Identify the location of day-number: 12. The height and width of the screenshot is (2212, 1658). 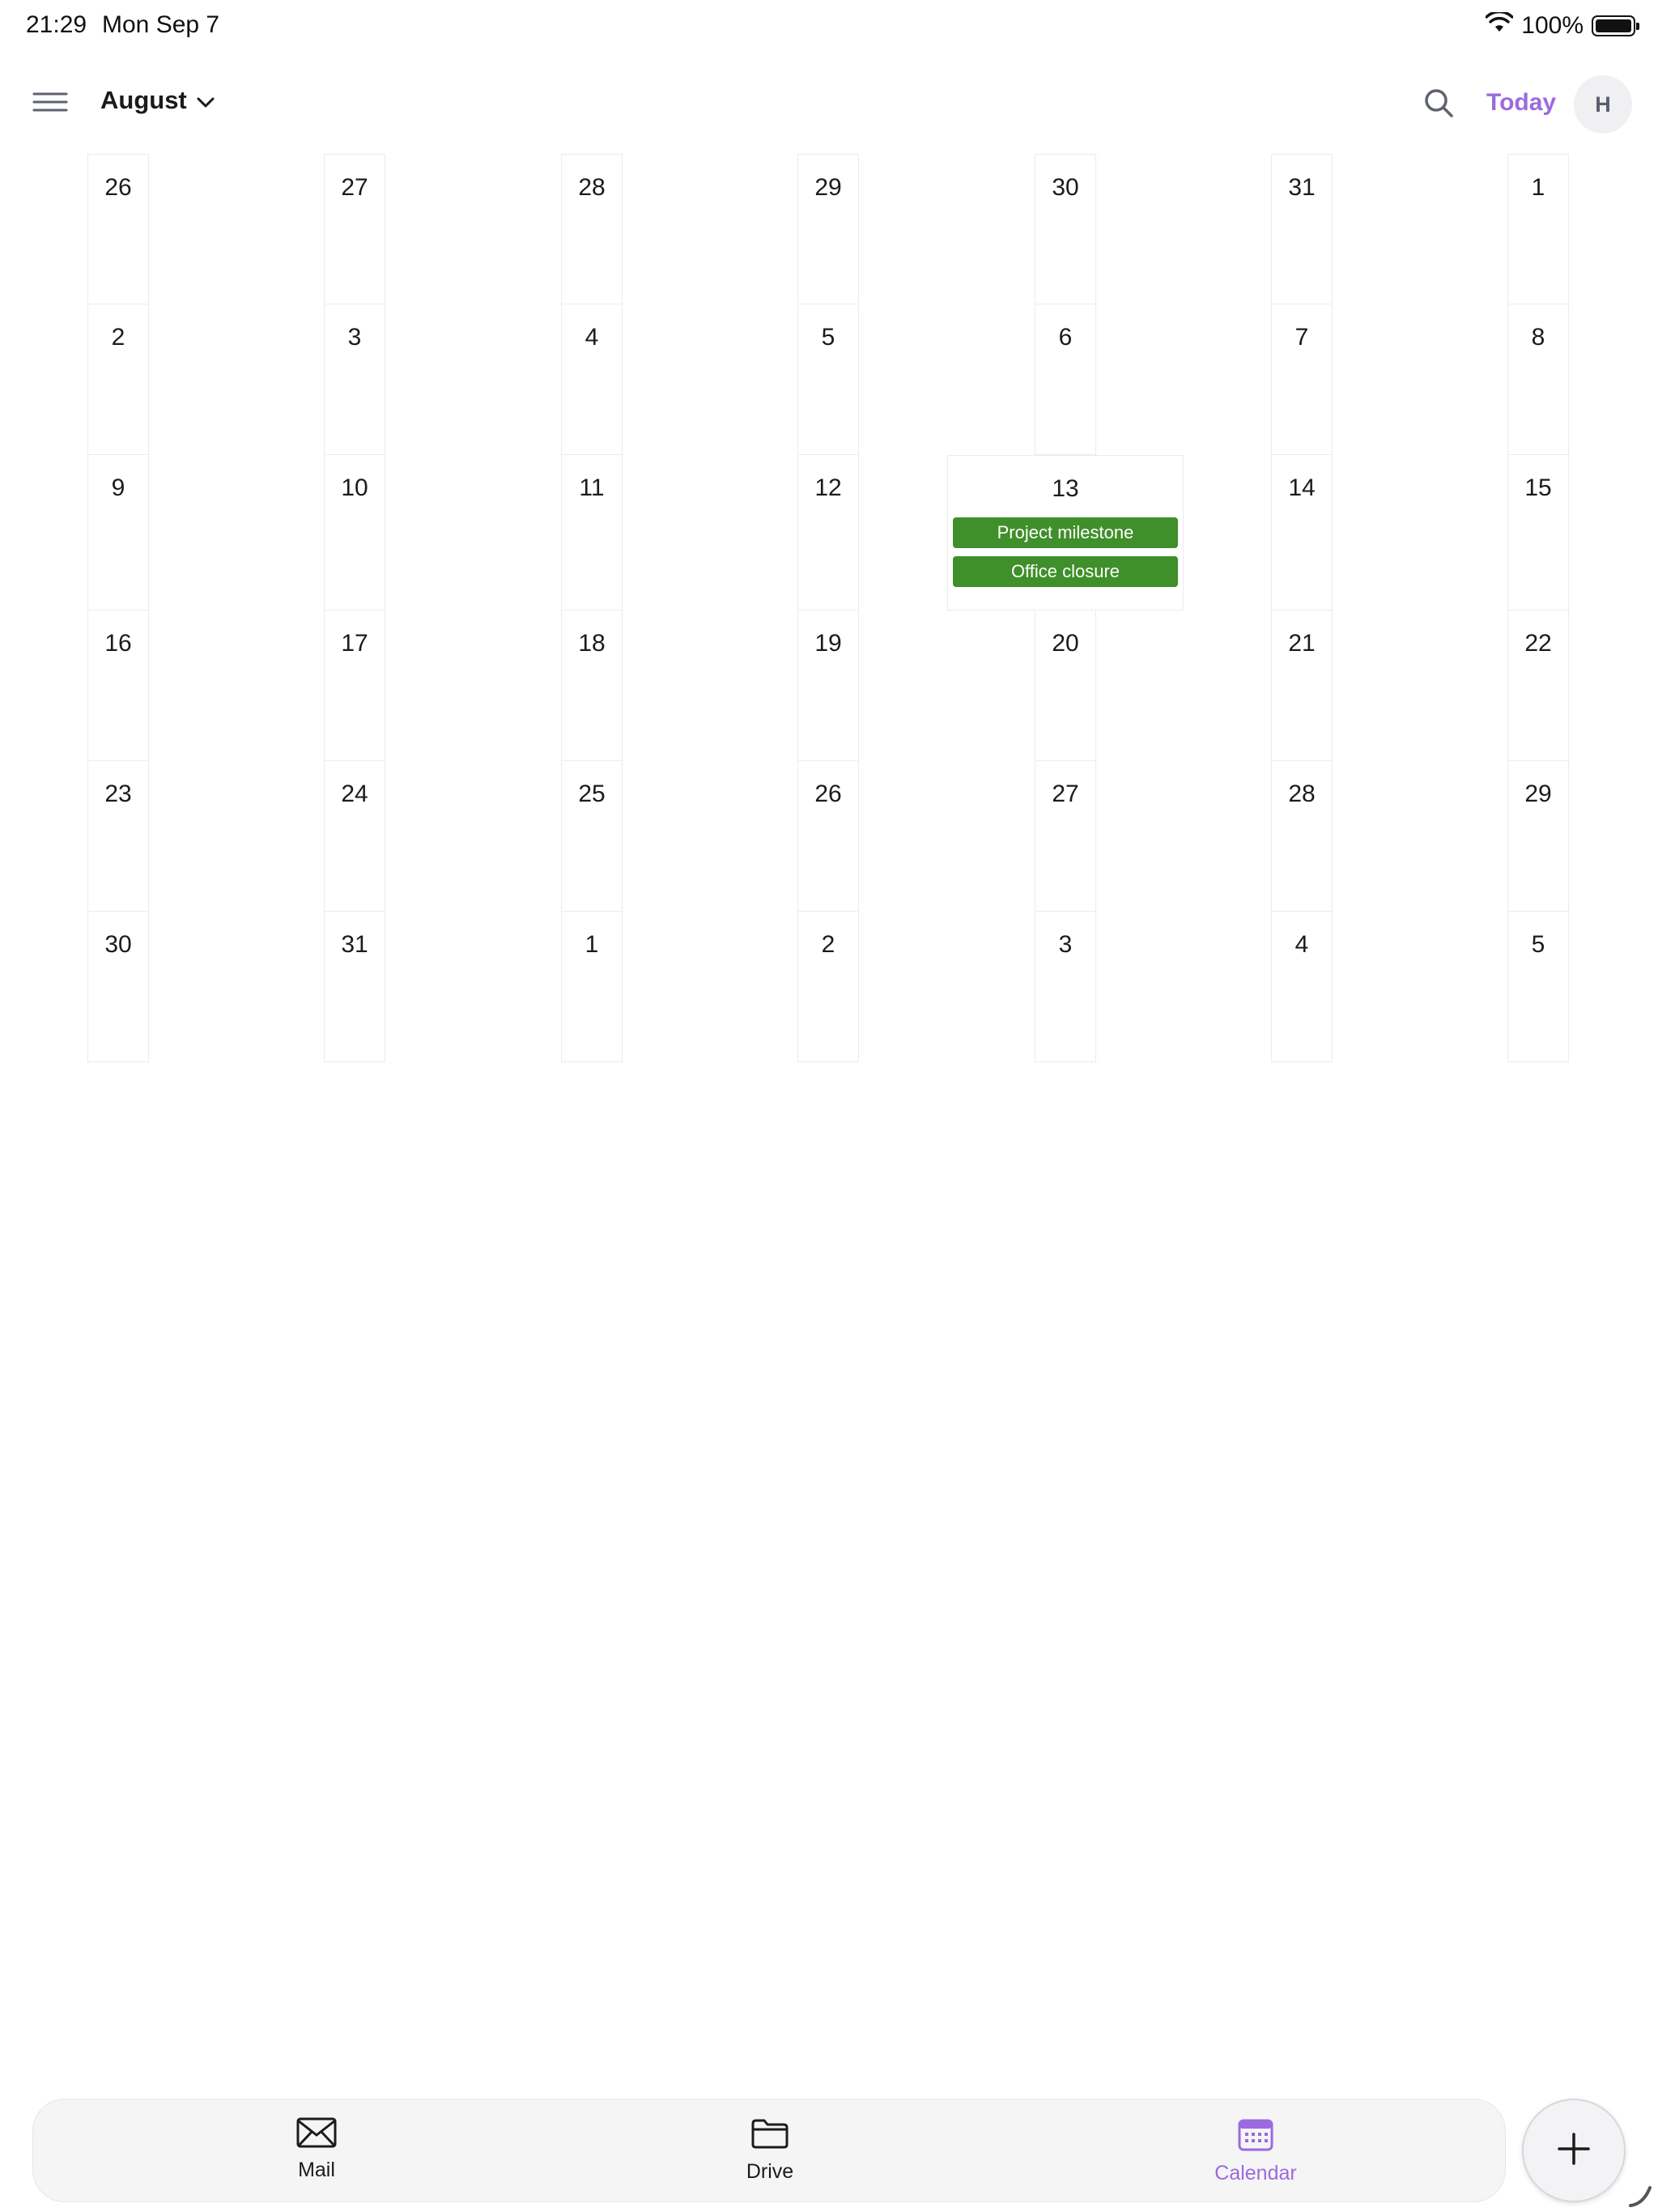
(828, 488).